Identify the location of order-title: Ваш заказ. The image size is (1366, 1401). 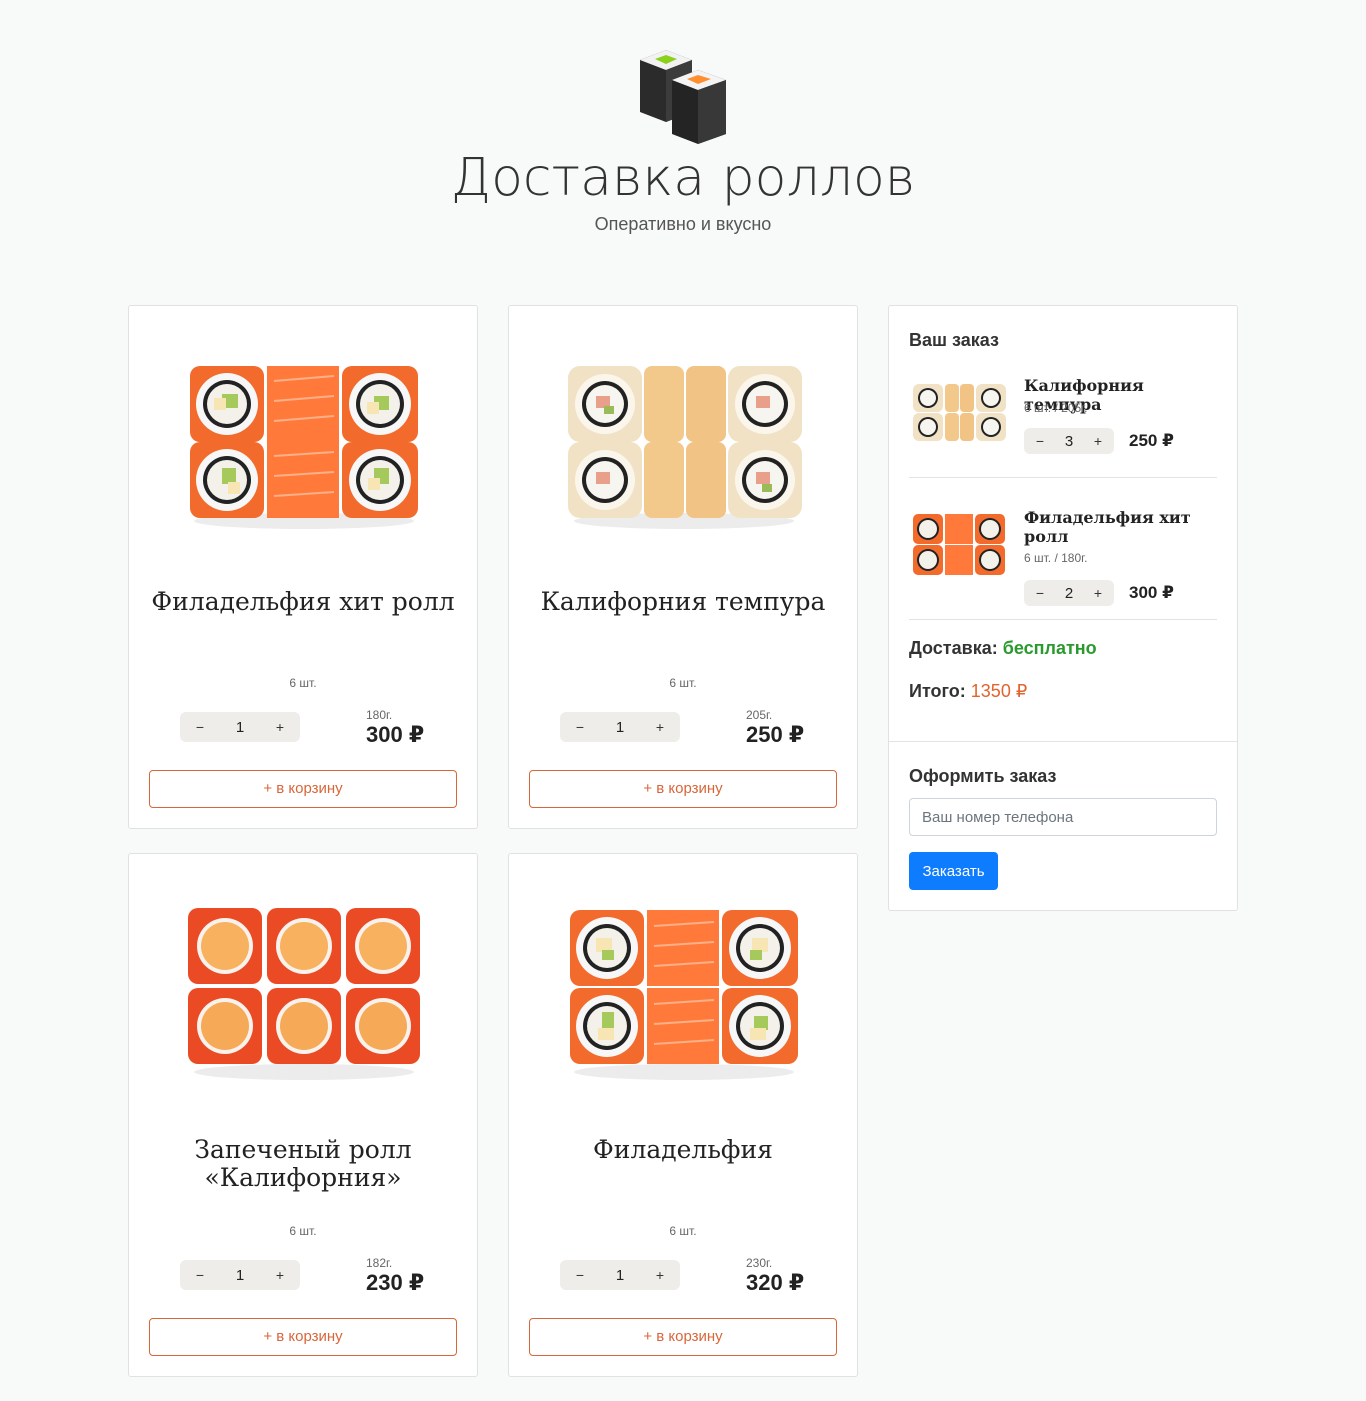
(954, 340).